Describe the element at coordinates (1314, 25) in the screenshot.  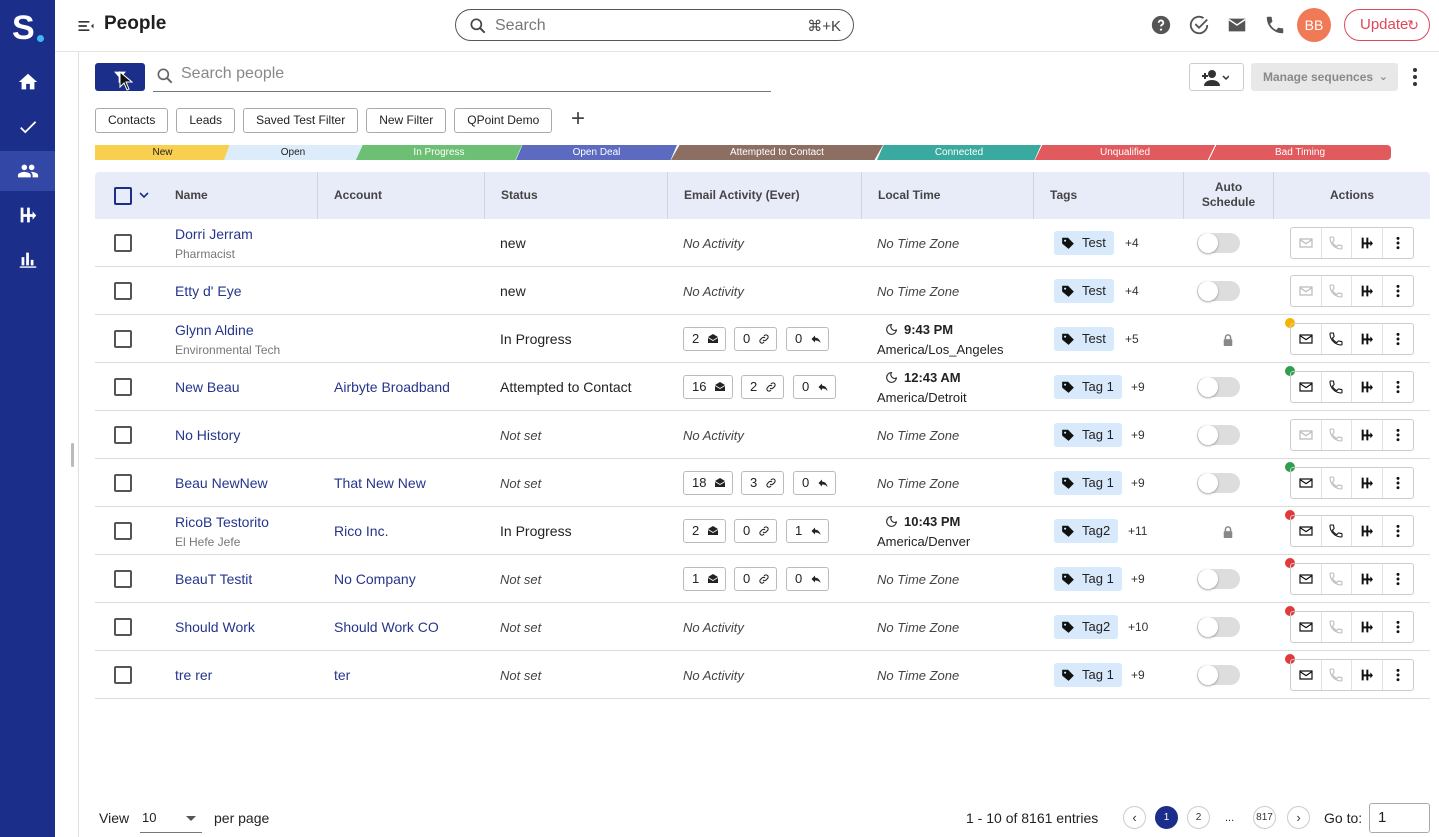
I see `user-avatar: BB` at that location.